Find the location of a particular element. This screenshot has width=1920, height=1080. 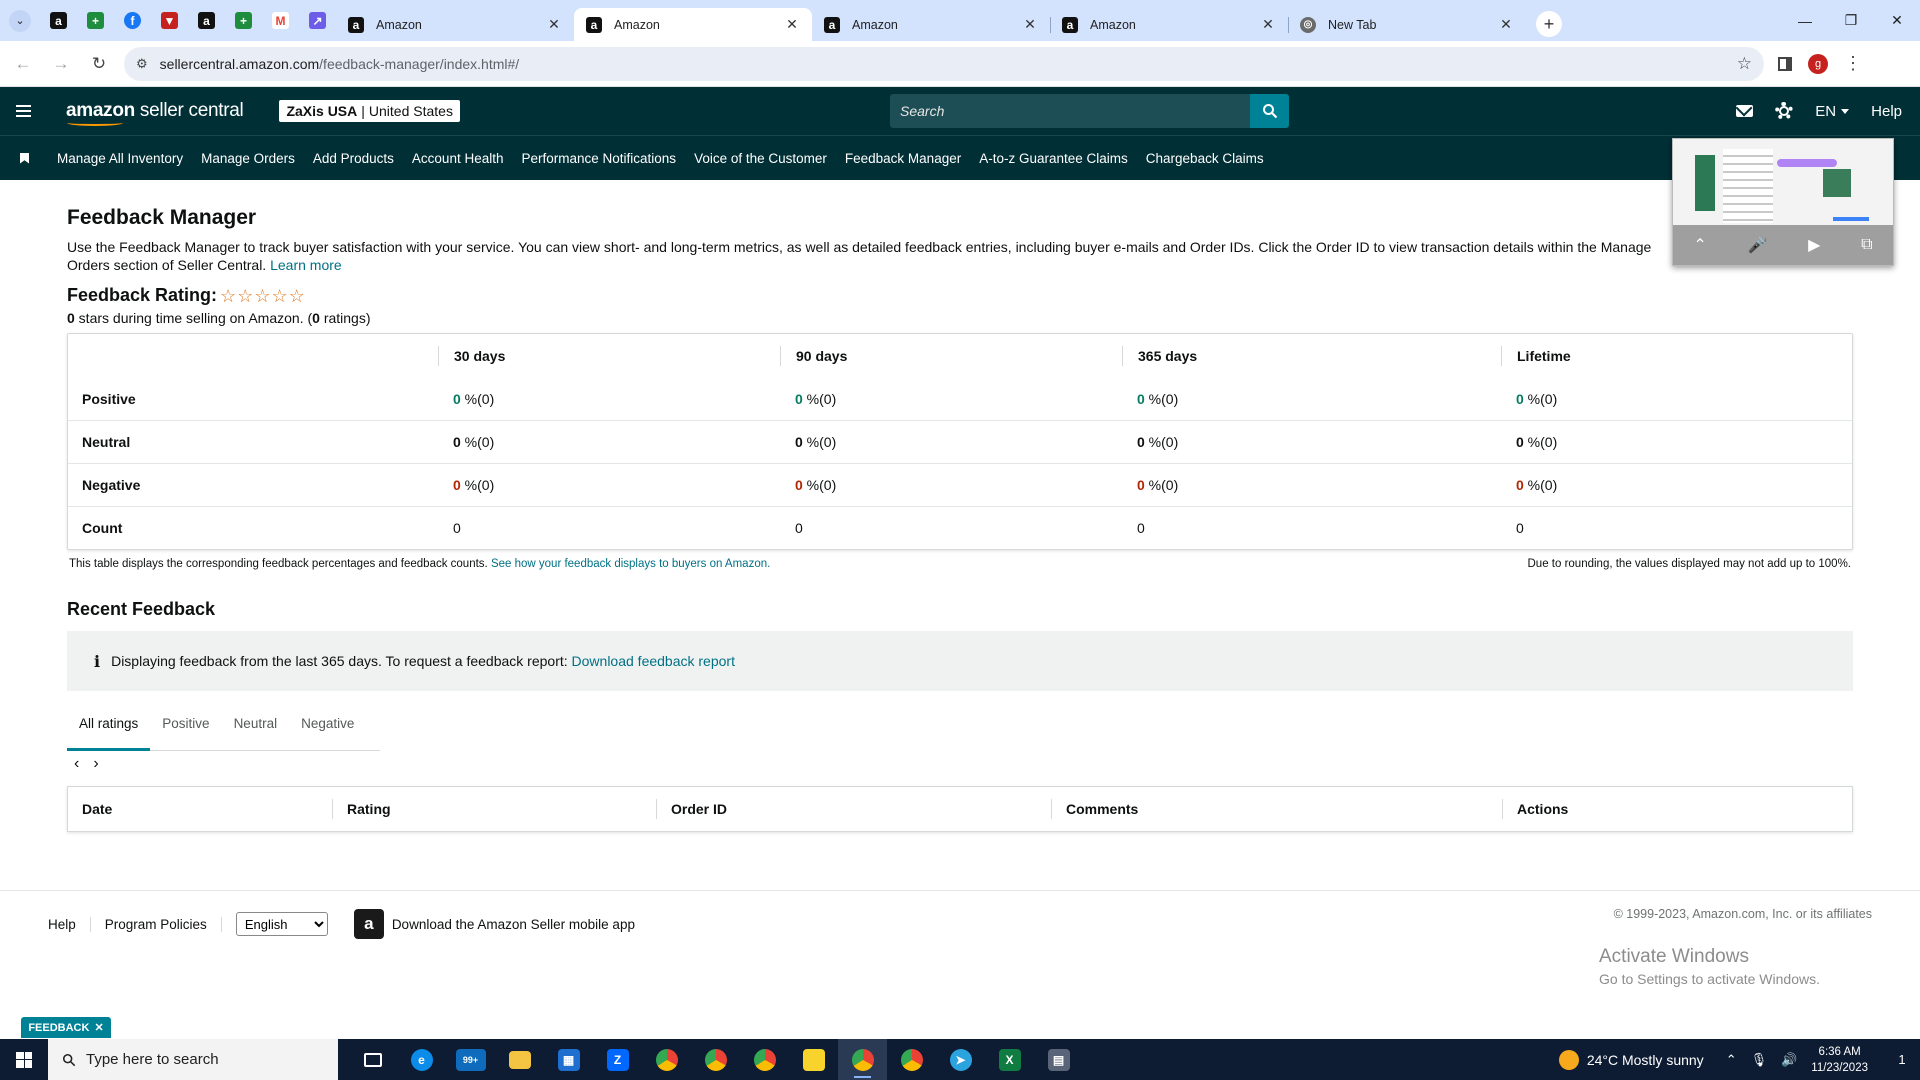

mail-app: 99+ is located at coordinates (470, 1059).